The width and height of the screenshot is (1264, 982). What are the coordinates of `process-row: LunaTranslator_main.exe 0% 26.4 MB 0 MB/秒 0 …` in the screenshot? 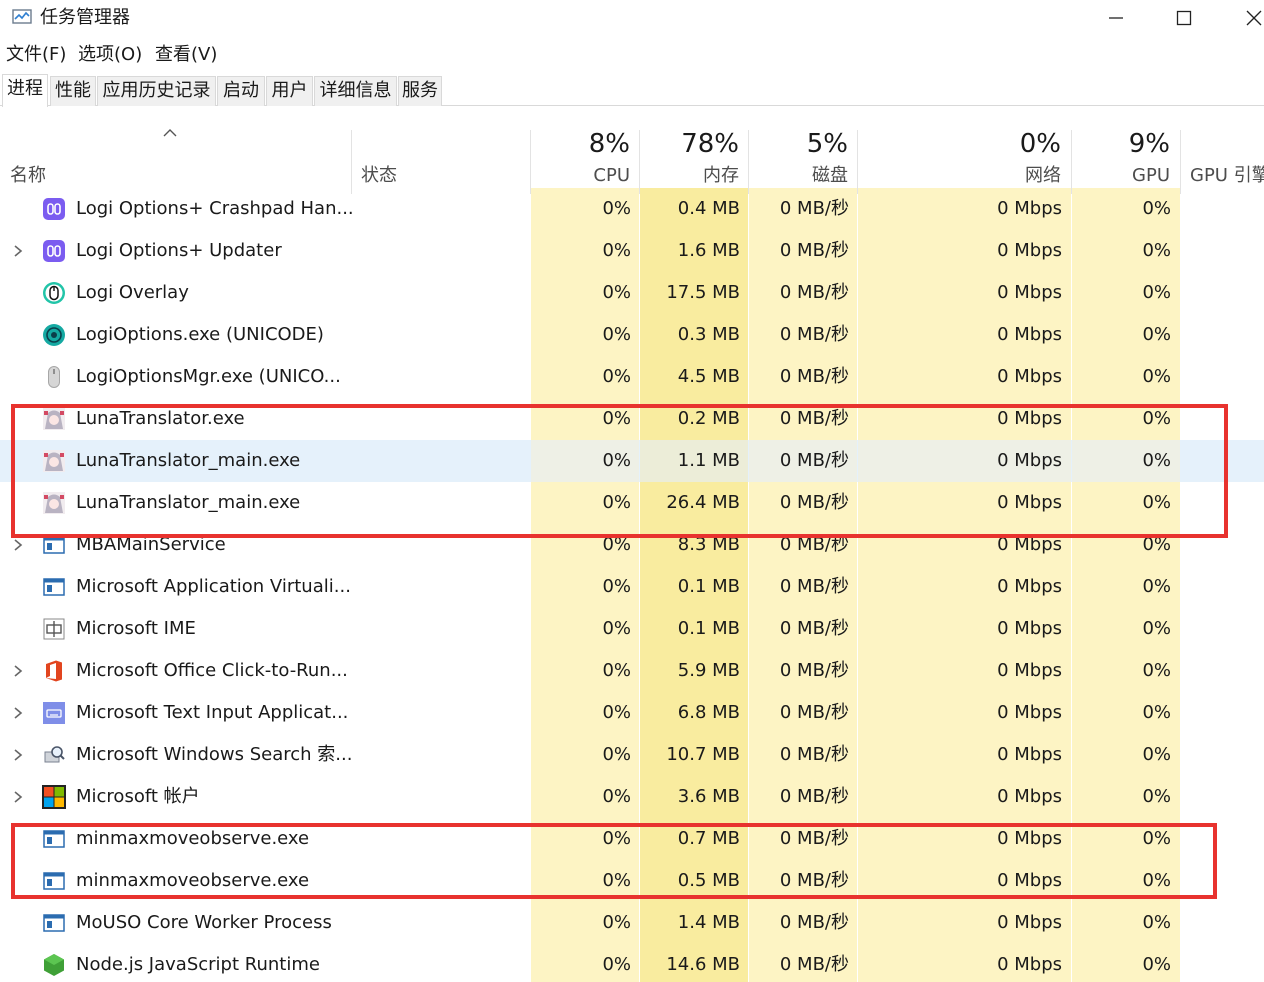 It's located at (632, 503).